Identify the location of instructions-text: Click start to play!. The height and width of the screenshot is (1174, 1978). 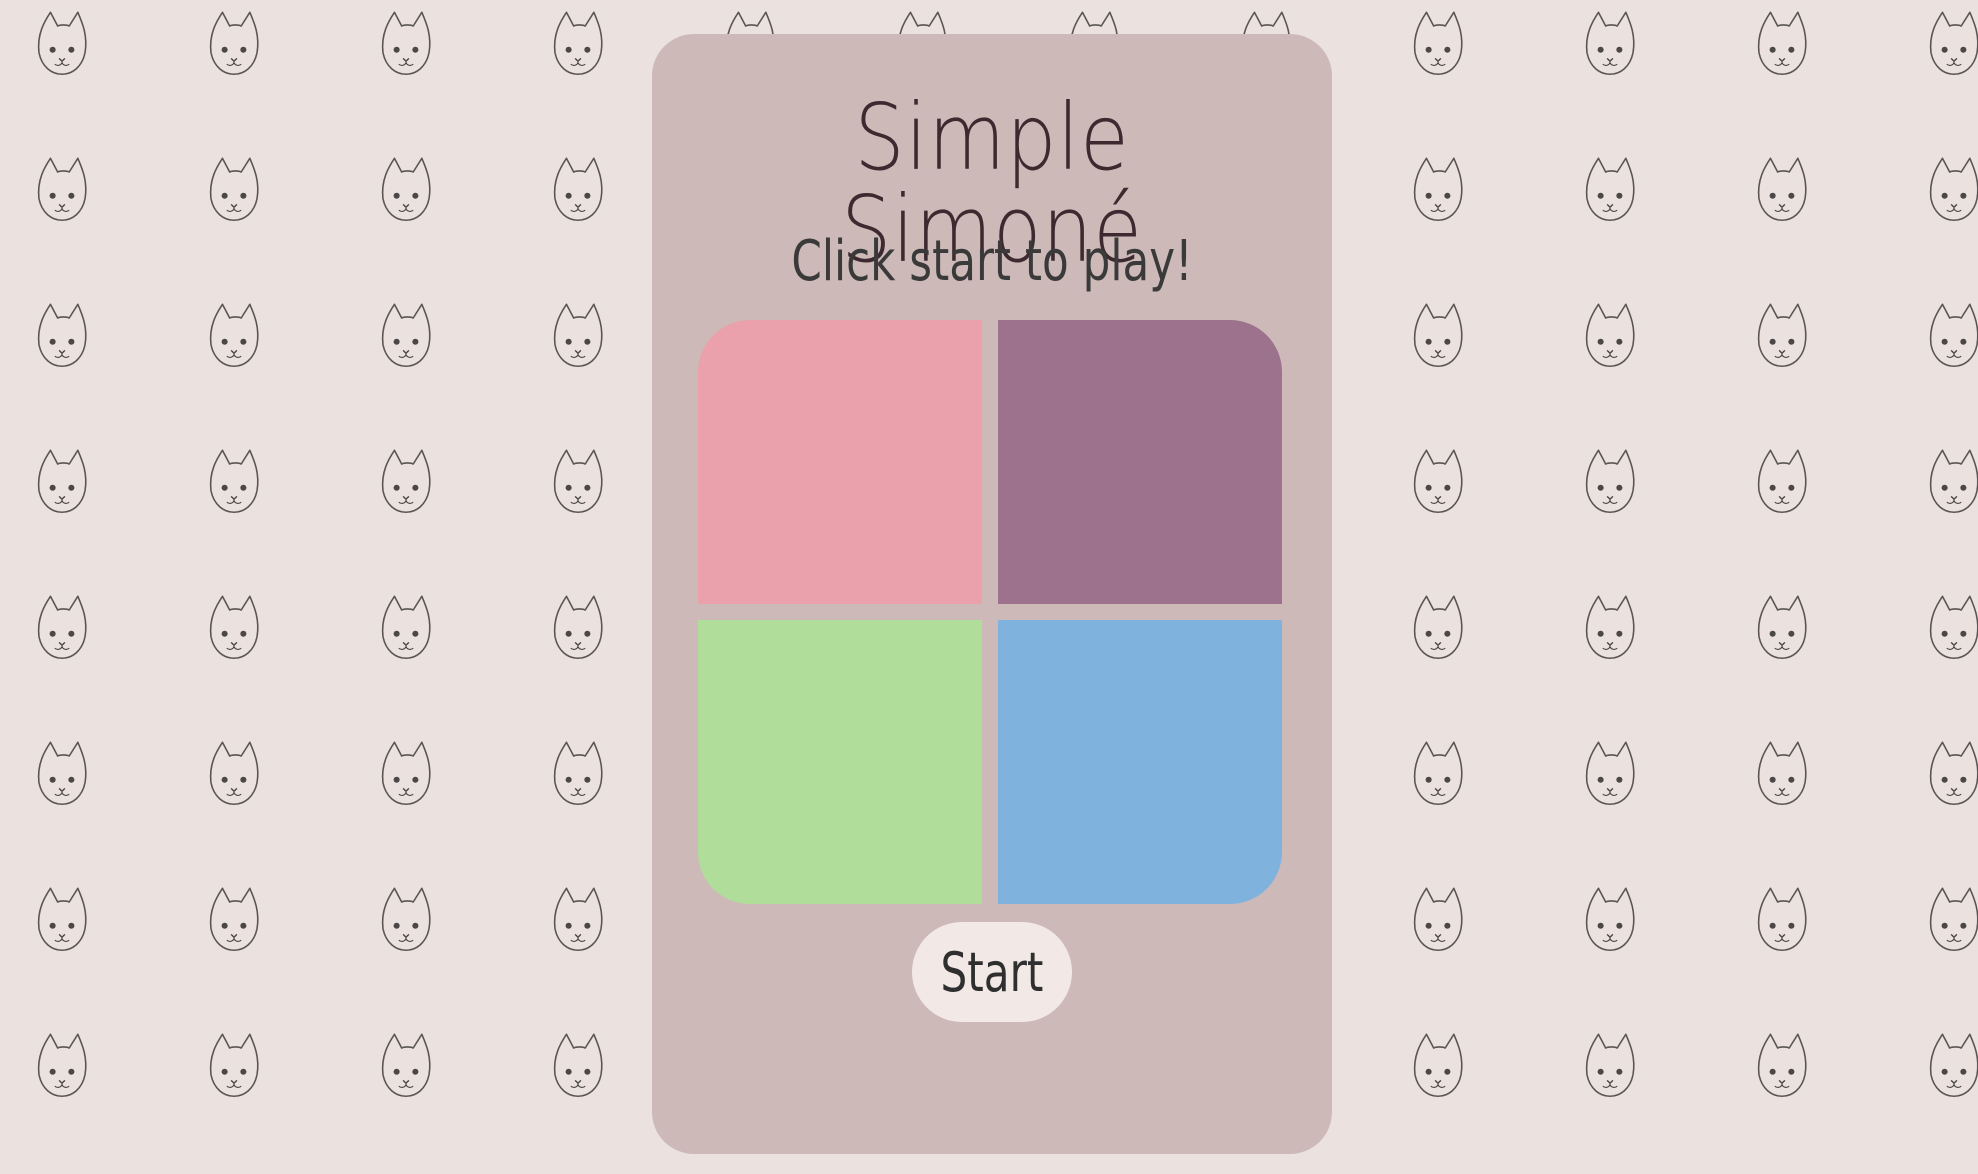
(992, 261).